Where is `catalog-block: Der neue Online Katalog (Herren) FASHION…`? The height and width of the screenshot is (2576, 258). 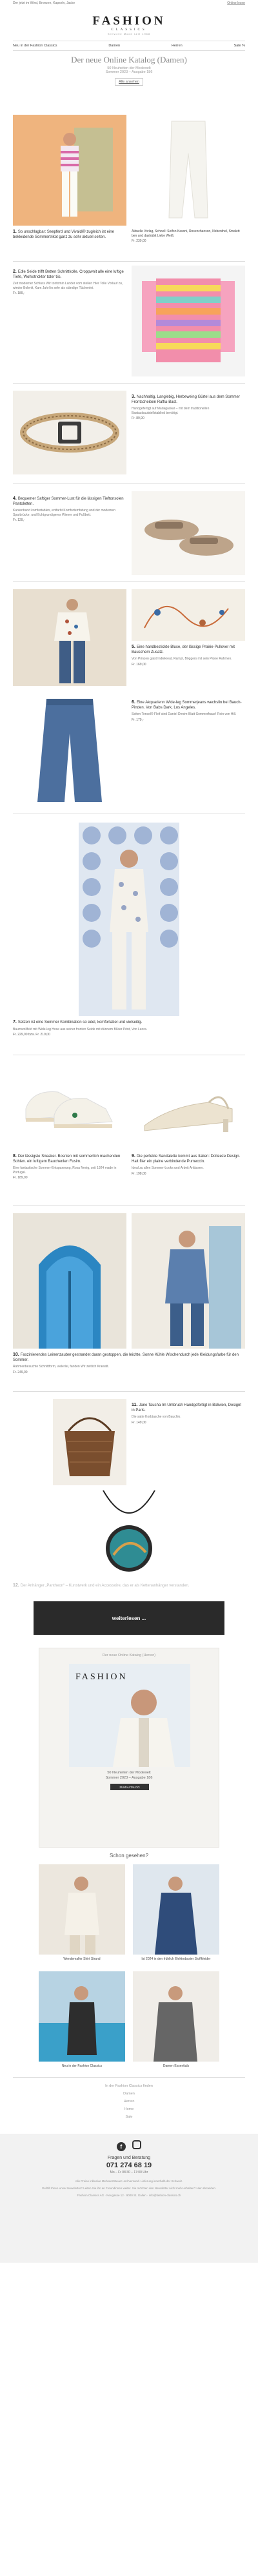
catalog-block: Der neue Online Katalog (Herren) FASHION… is located at coordinates (129, 1748).